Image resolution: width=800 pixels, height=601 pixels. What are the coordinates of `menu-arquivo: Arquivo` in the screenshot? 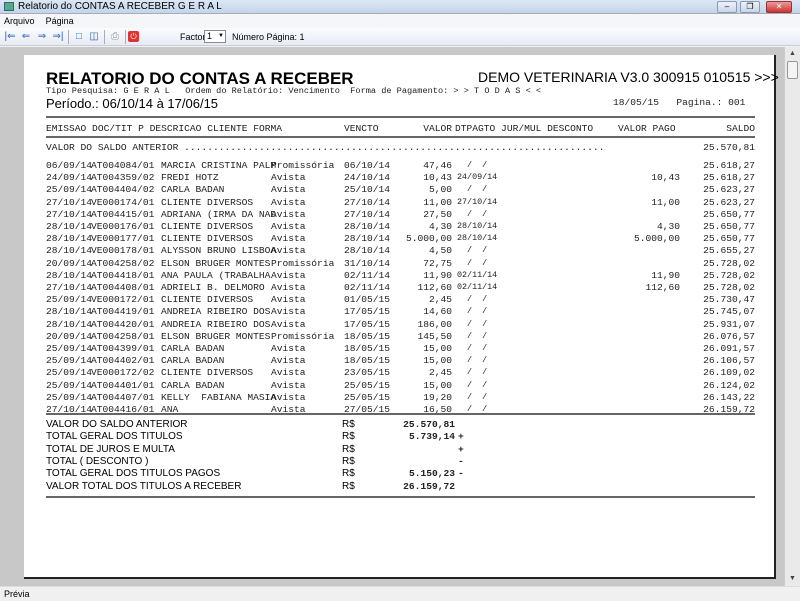 It's located at (19, 21).